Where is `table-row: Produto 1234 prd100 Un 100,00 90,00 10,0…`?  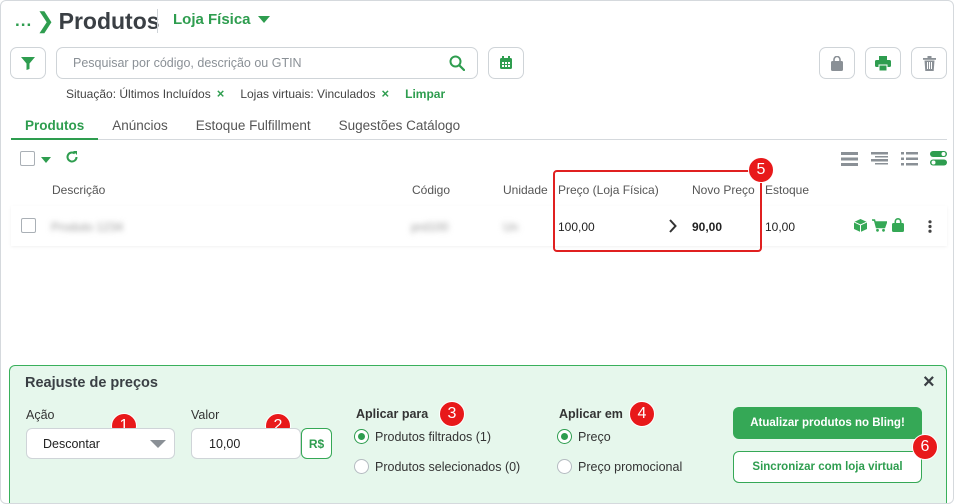
table-row: Produto 1234 prd100 Un 100,00 90,00 10,0… is located at coordinates (479, 226).